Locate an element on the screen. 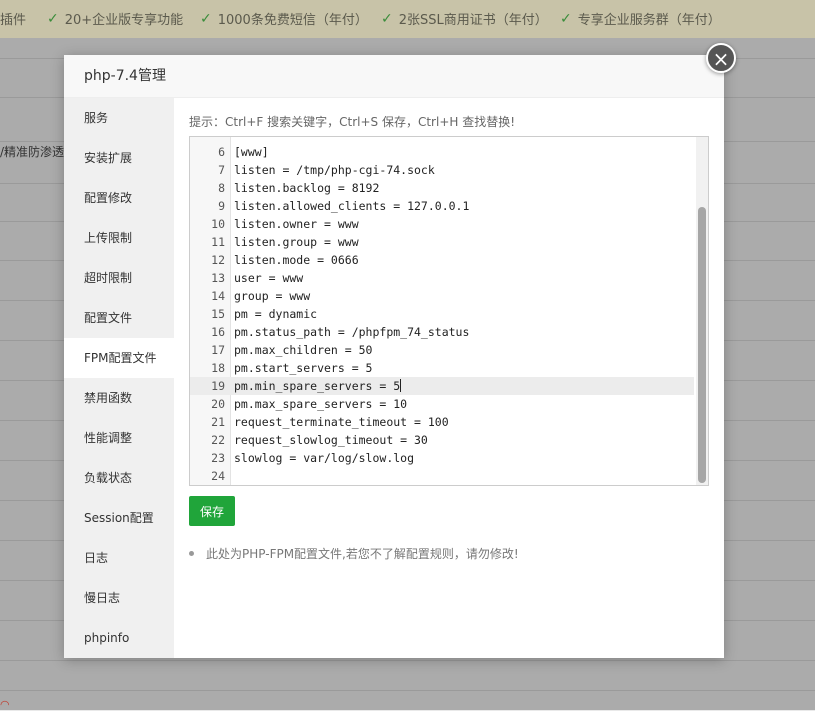  line-text: pm = dynamic is located at coordinates (276, 314).